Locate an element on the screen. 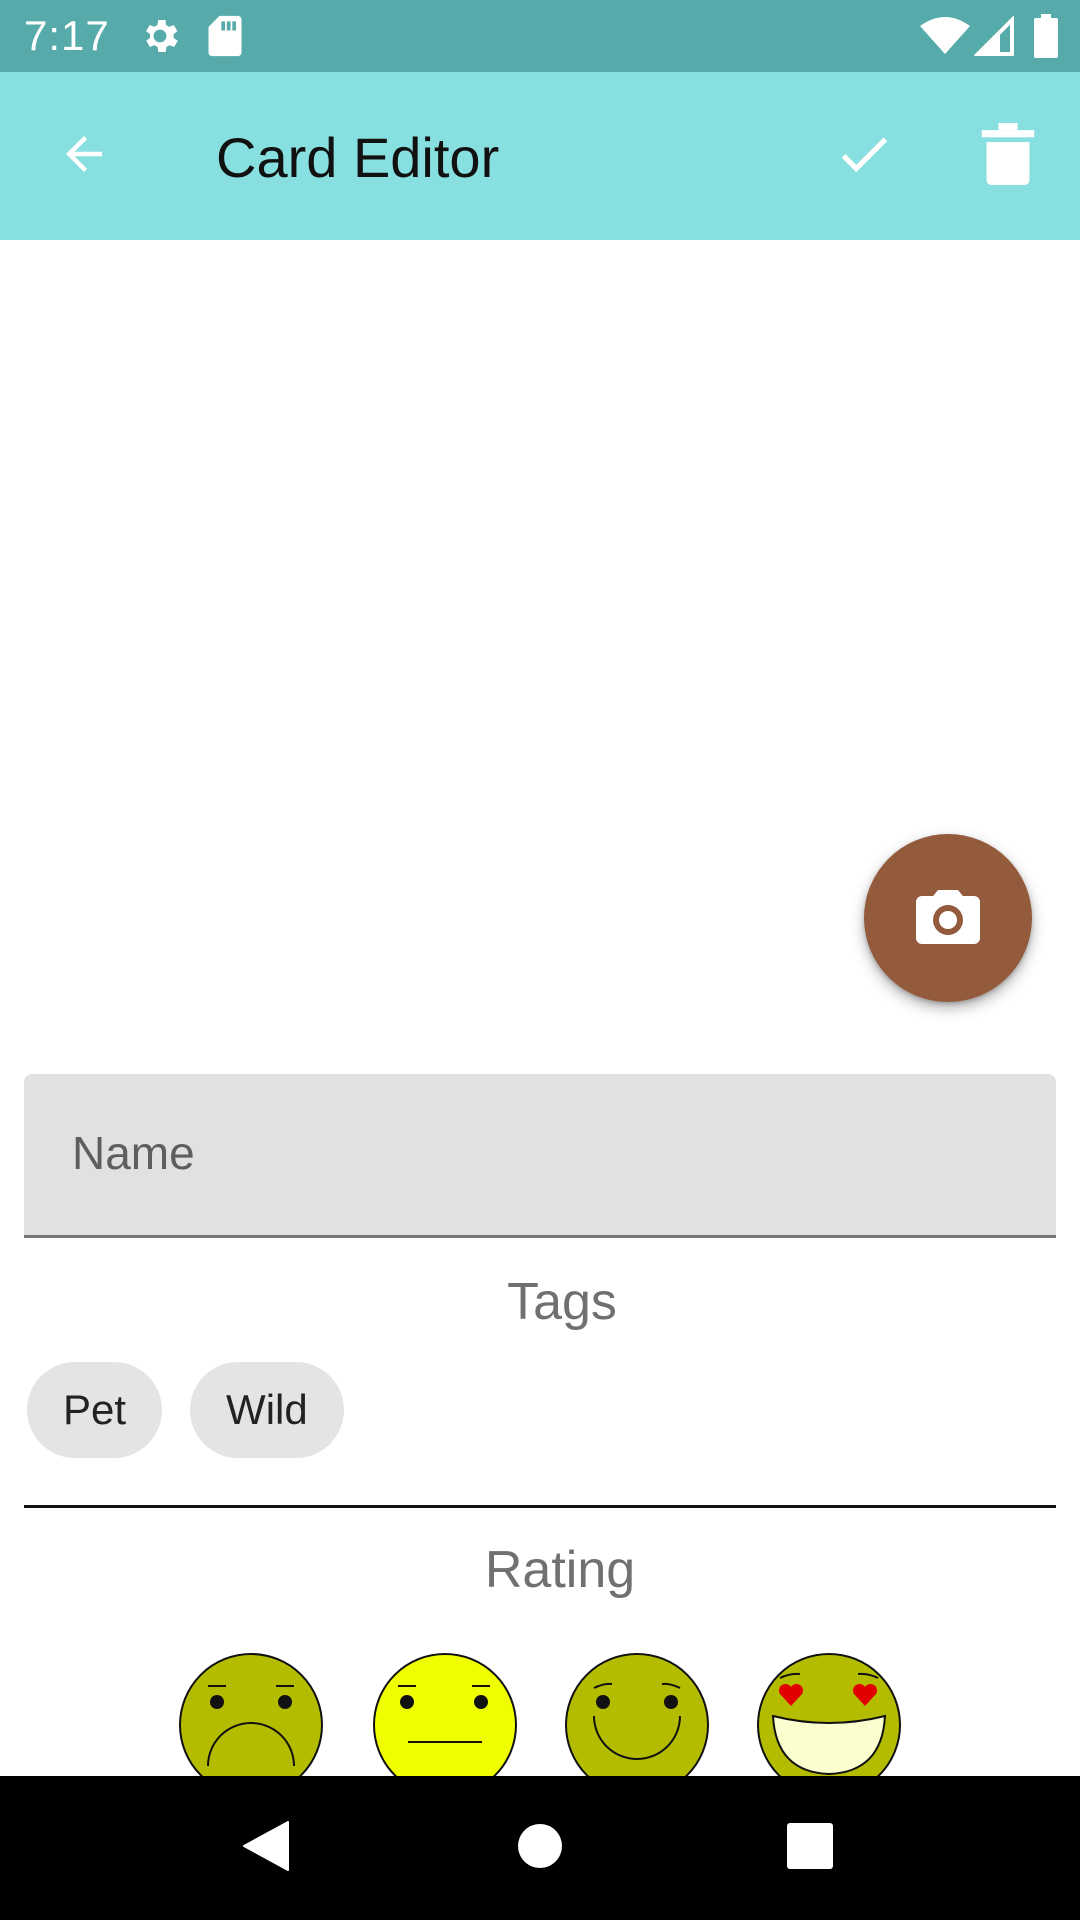 The width and height of the screenshot is (1080, 1920). save-button is located at coordinates (864, 156).